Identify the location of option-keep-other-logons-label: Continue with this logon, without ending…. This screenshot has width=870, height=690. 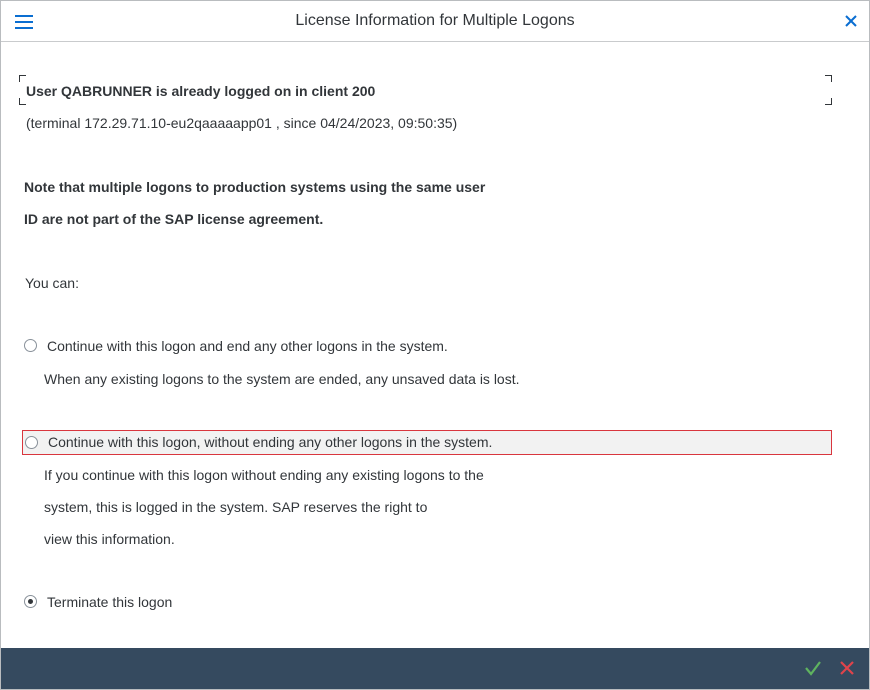
(270, 442).